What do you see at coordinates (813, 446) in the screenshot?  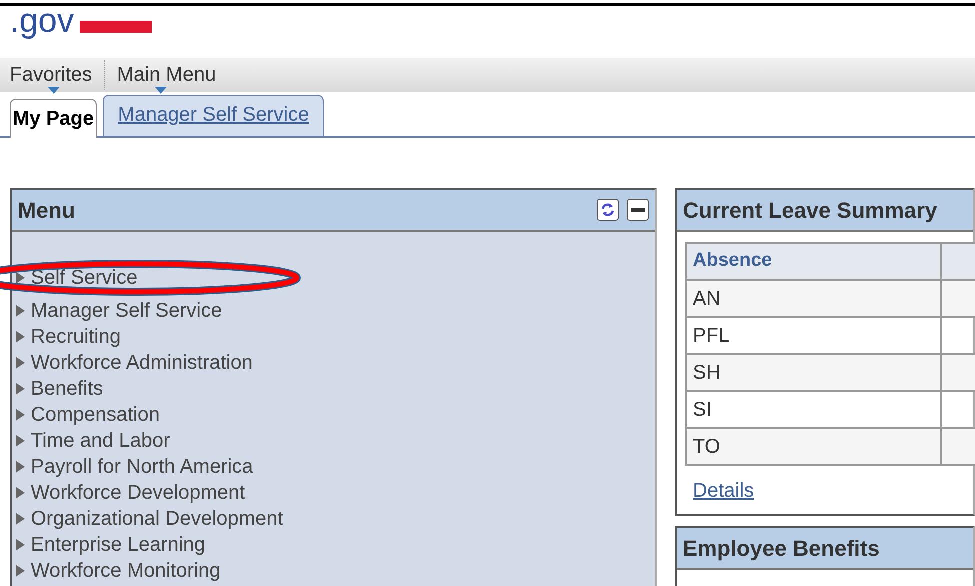 I see `table-cell: TO` at bounding box center [813, 446].